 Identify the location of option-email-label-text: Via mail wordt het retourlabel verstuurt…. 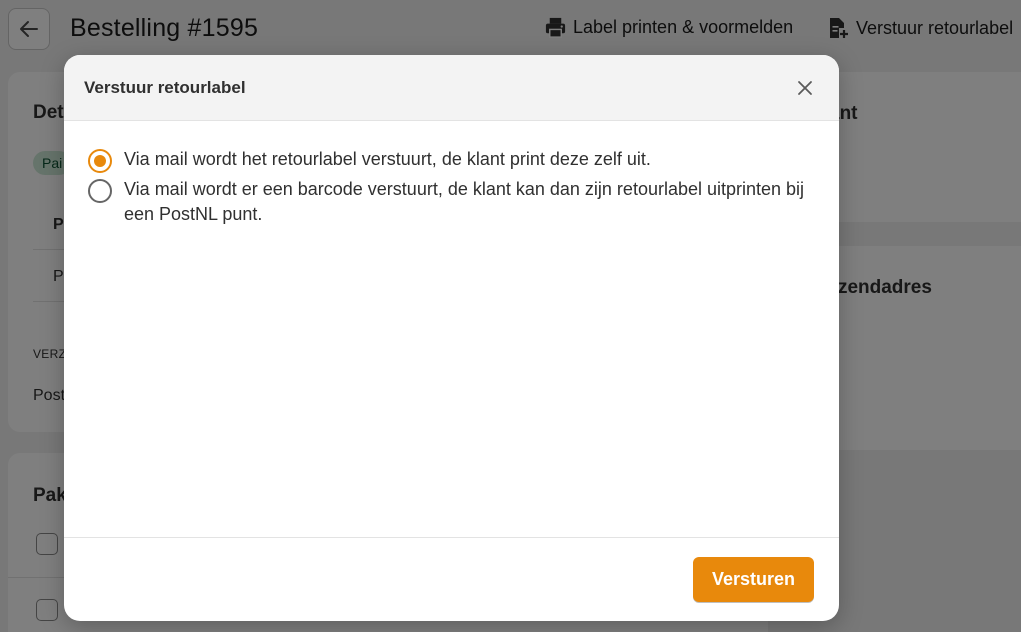
(387, 159).